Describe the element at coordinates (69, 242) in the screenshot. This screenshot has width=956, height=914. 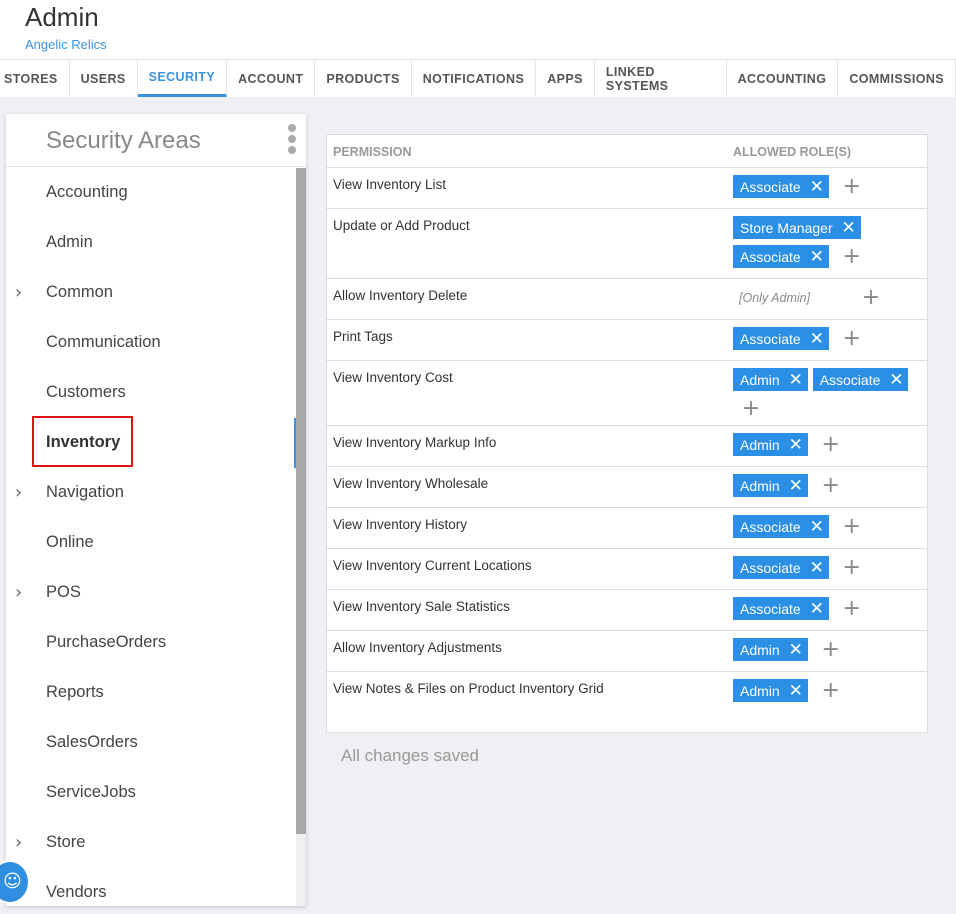
I see `sidebar-item-label: Admin` at that location.